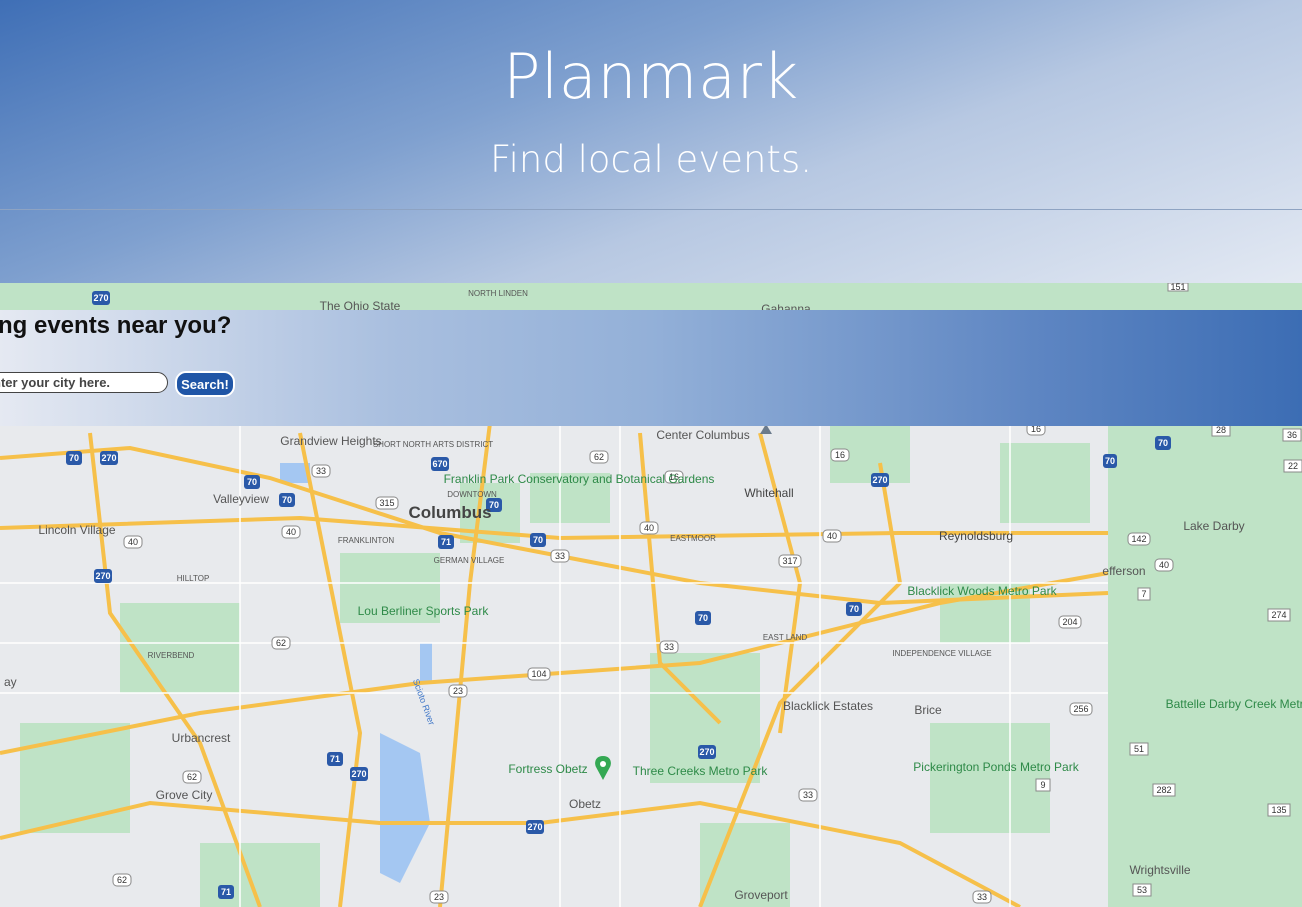 The height and width of the screenshot is (907, 1302). Describe the element at coordinates (201, 738) in the screenshot. I see `map-label: Urbancrest` at that location.